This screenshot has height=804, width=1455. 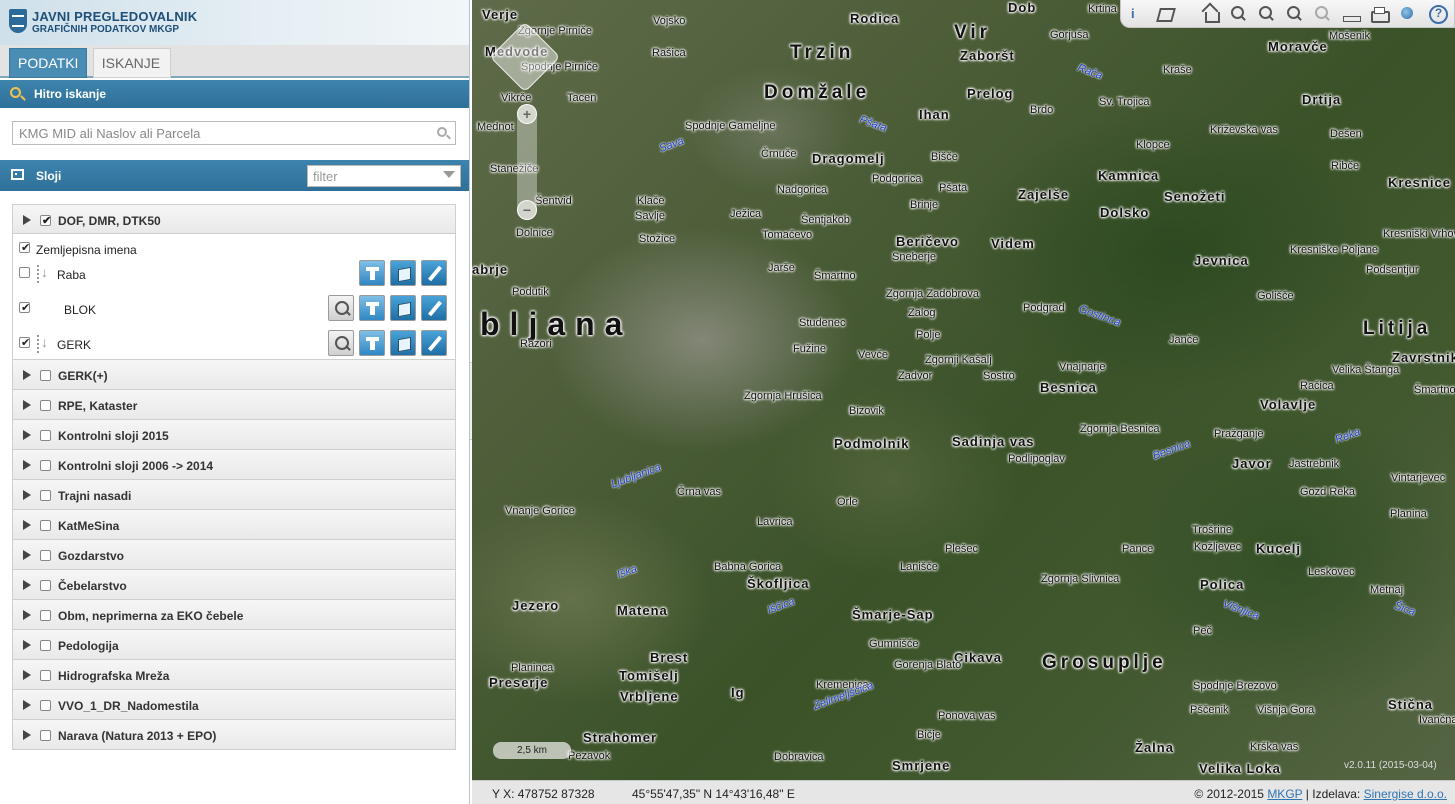 What do you see at coordinates (1284, 794) in the screenshot?
I see `mkgp-link: MKGP` at bounding box center [1284, 794].